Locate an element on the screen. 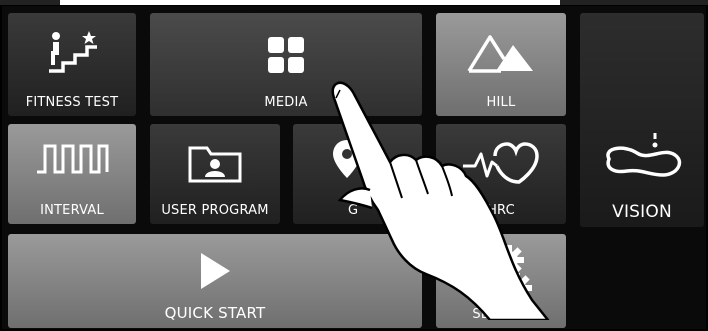  setting-tile: SETTING is located at coordinates (501, 281).